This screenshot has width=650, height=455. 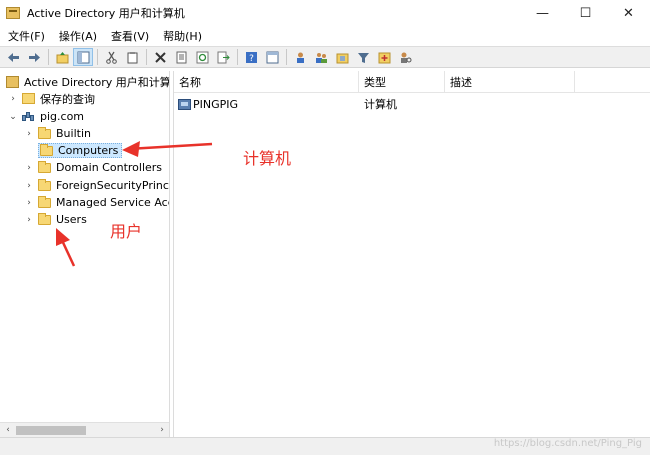 I want to click on back-button, so click(x=13, y=57).